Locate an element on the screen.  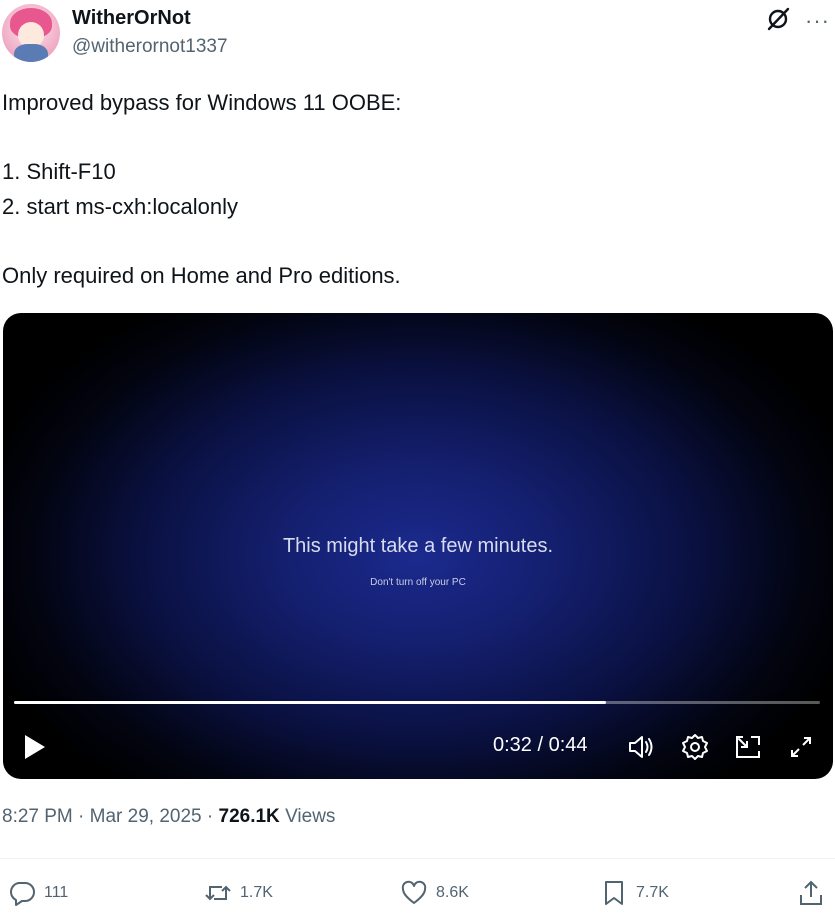
share-button is located at coordinates (815, 893).